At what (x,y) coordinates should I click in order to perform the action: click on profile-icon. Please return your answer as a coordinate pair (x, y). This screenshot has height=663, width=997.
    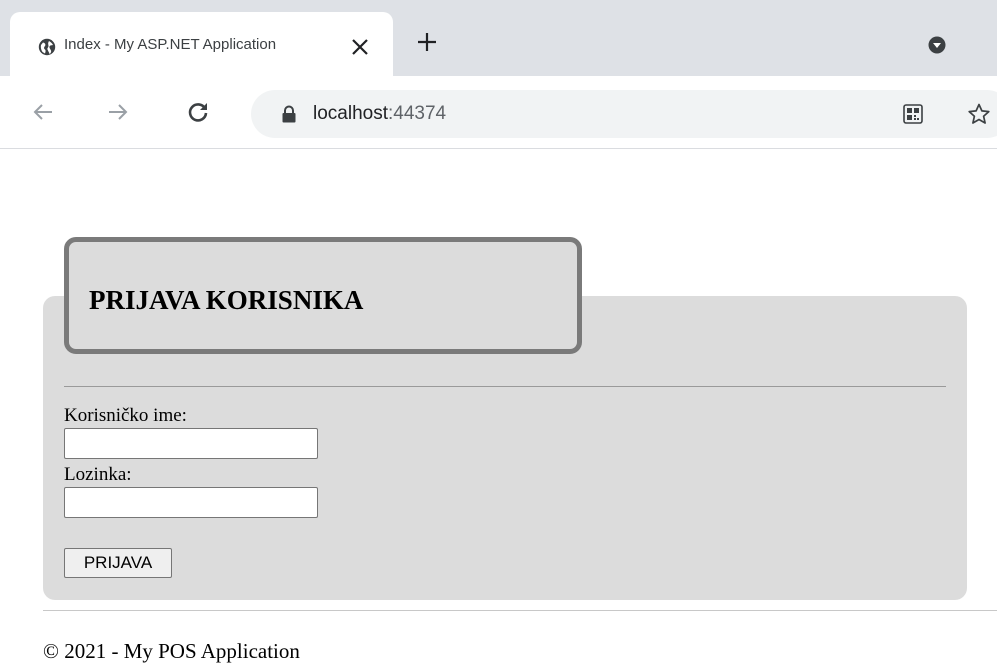
    Looking at the image, I should click on (937, 45).